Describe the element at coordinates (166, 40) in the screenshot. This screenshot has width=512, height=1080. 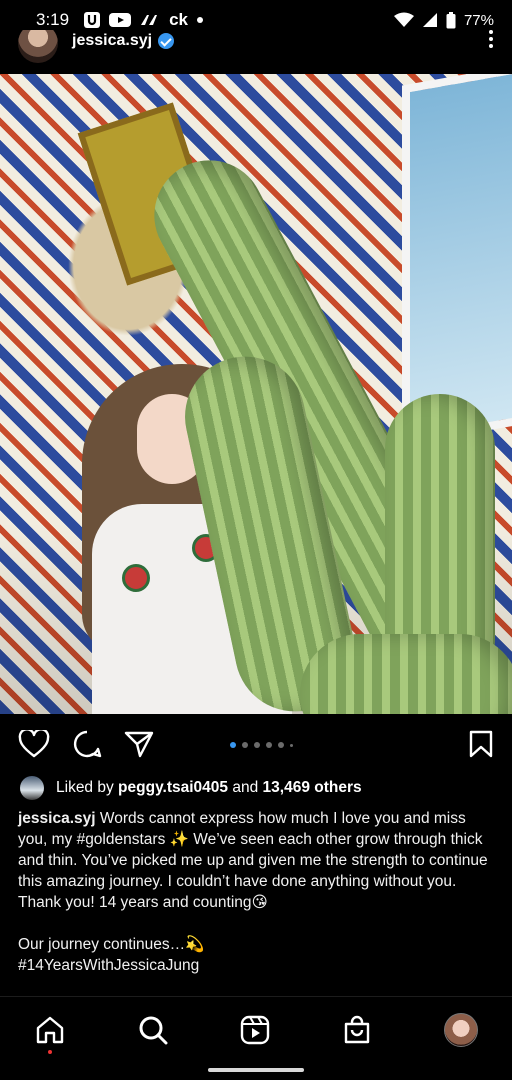
I see `verified-badge-icon` at that location.